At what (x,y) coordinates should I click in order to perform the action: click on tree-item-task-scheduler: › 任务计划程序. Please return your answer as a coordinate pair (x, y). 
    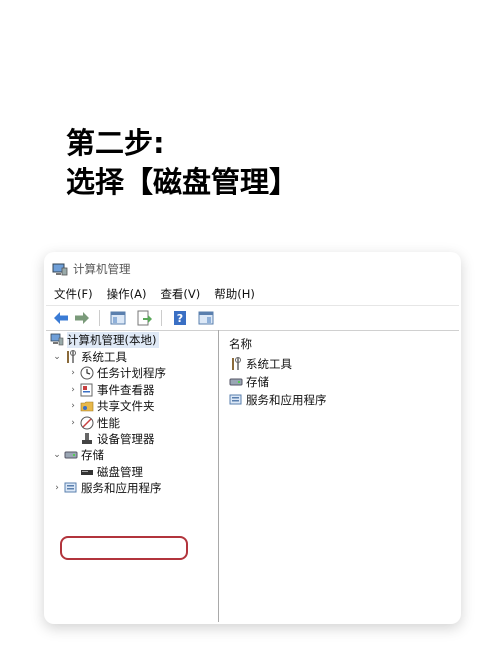
    Looking at the image, I should click on (117, 373).